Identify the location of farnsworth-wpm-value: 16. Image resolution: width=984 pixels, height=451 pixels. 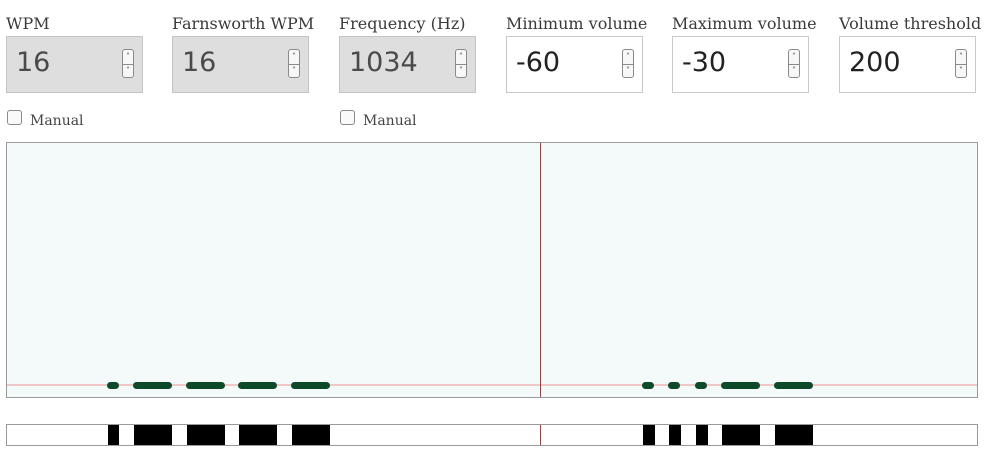
(199, 62).